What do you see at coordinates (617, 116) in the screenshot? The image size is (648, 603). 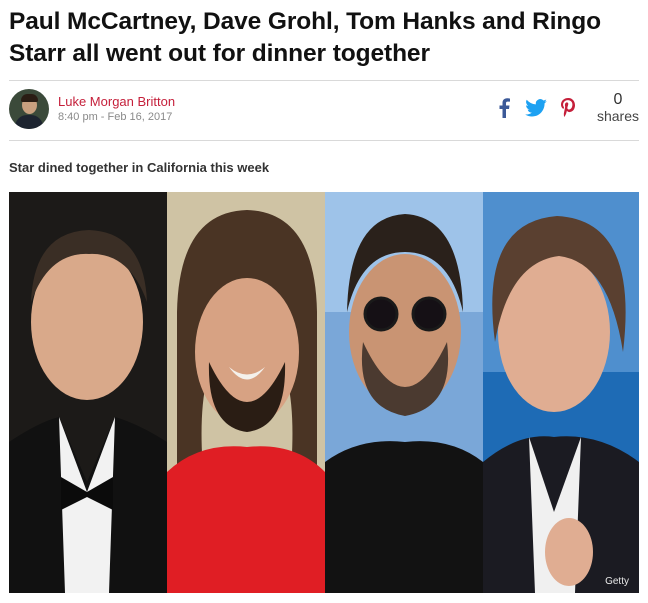 I see `share-count-label: shares` at bounding box center [617, 116].